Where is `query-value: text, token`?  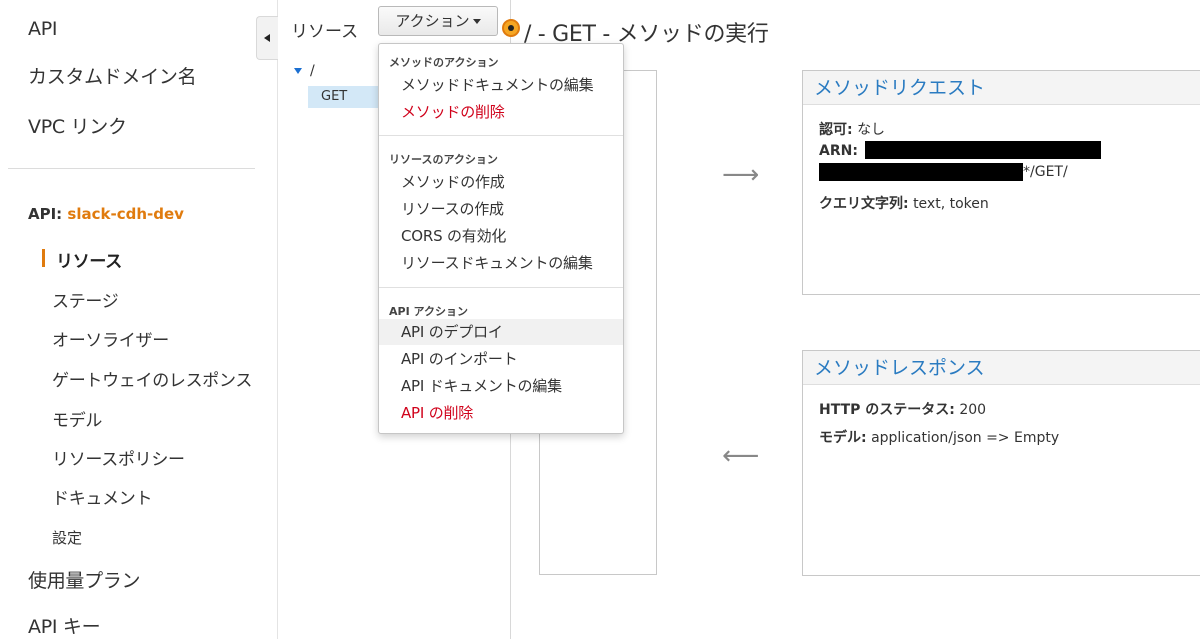
query-value: text, token is located at coordinates (951, 204).